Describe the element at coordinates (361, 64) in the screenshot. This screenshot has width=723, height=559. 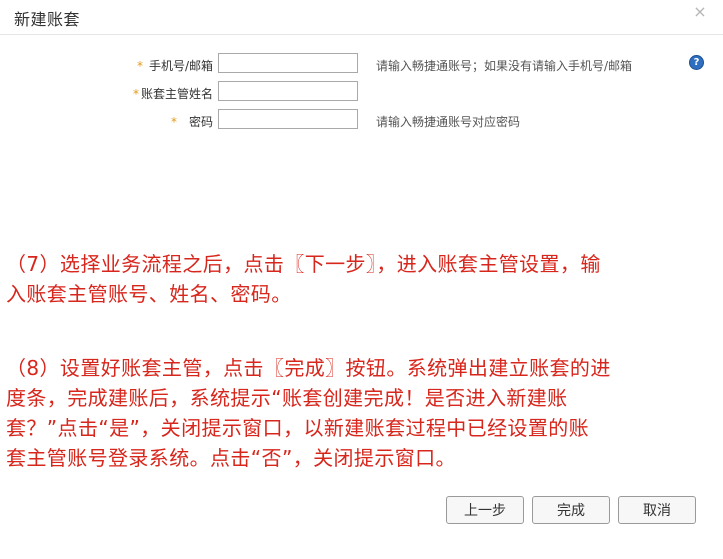
I see `form-row-account: * 手机号/邮箱 请输入畅捷通账号；如果没有请输入手机号/邮箱` at that location.